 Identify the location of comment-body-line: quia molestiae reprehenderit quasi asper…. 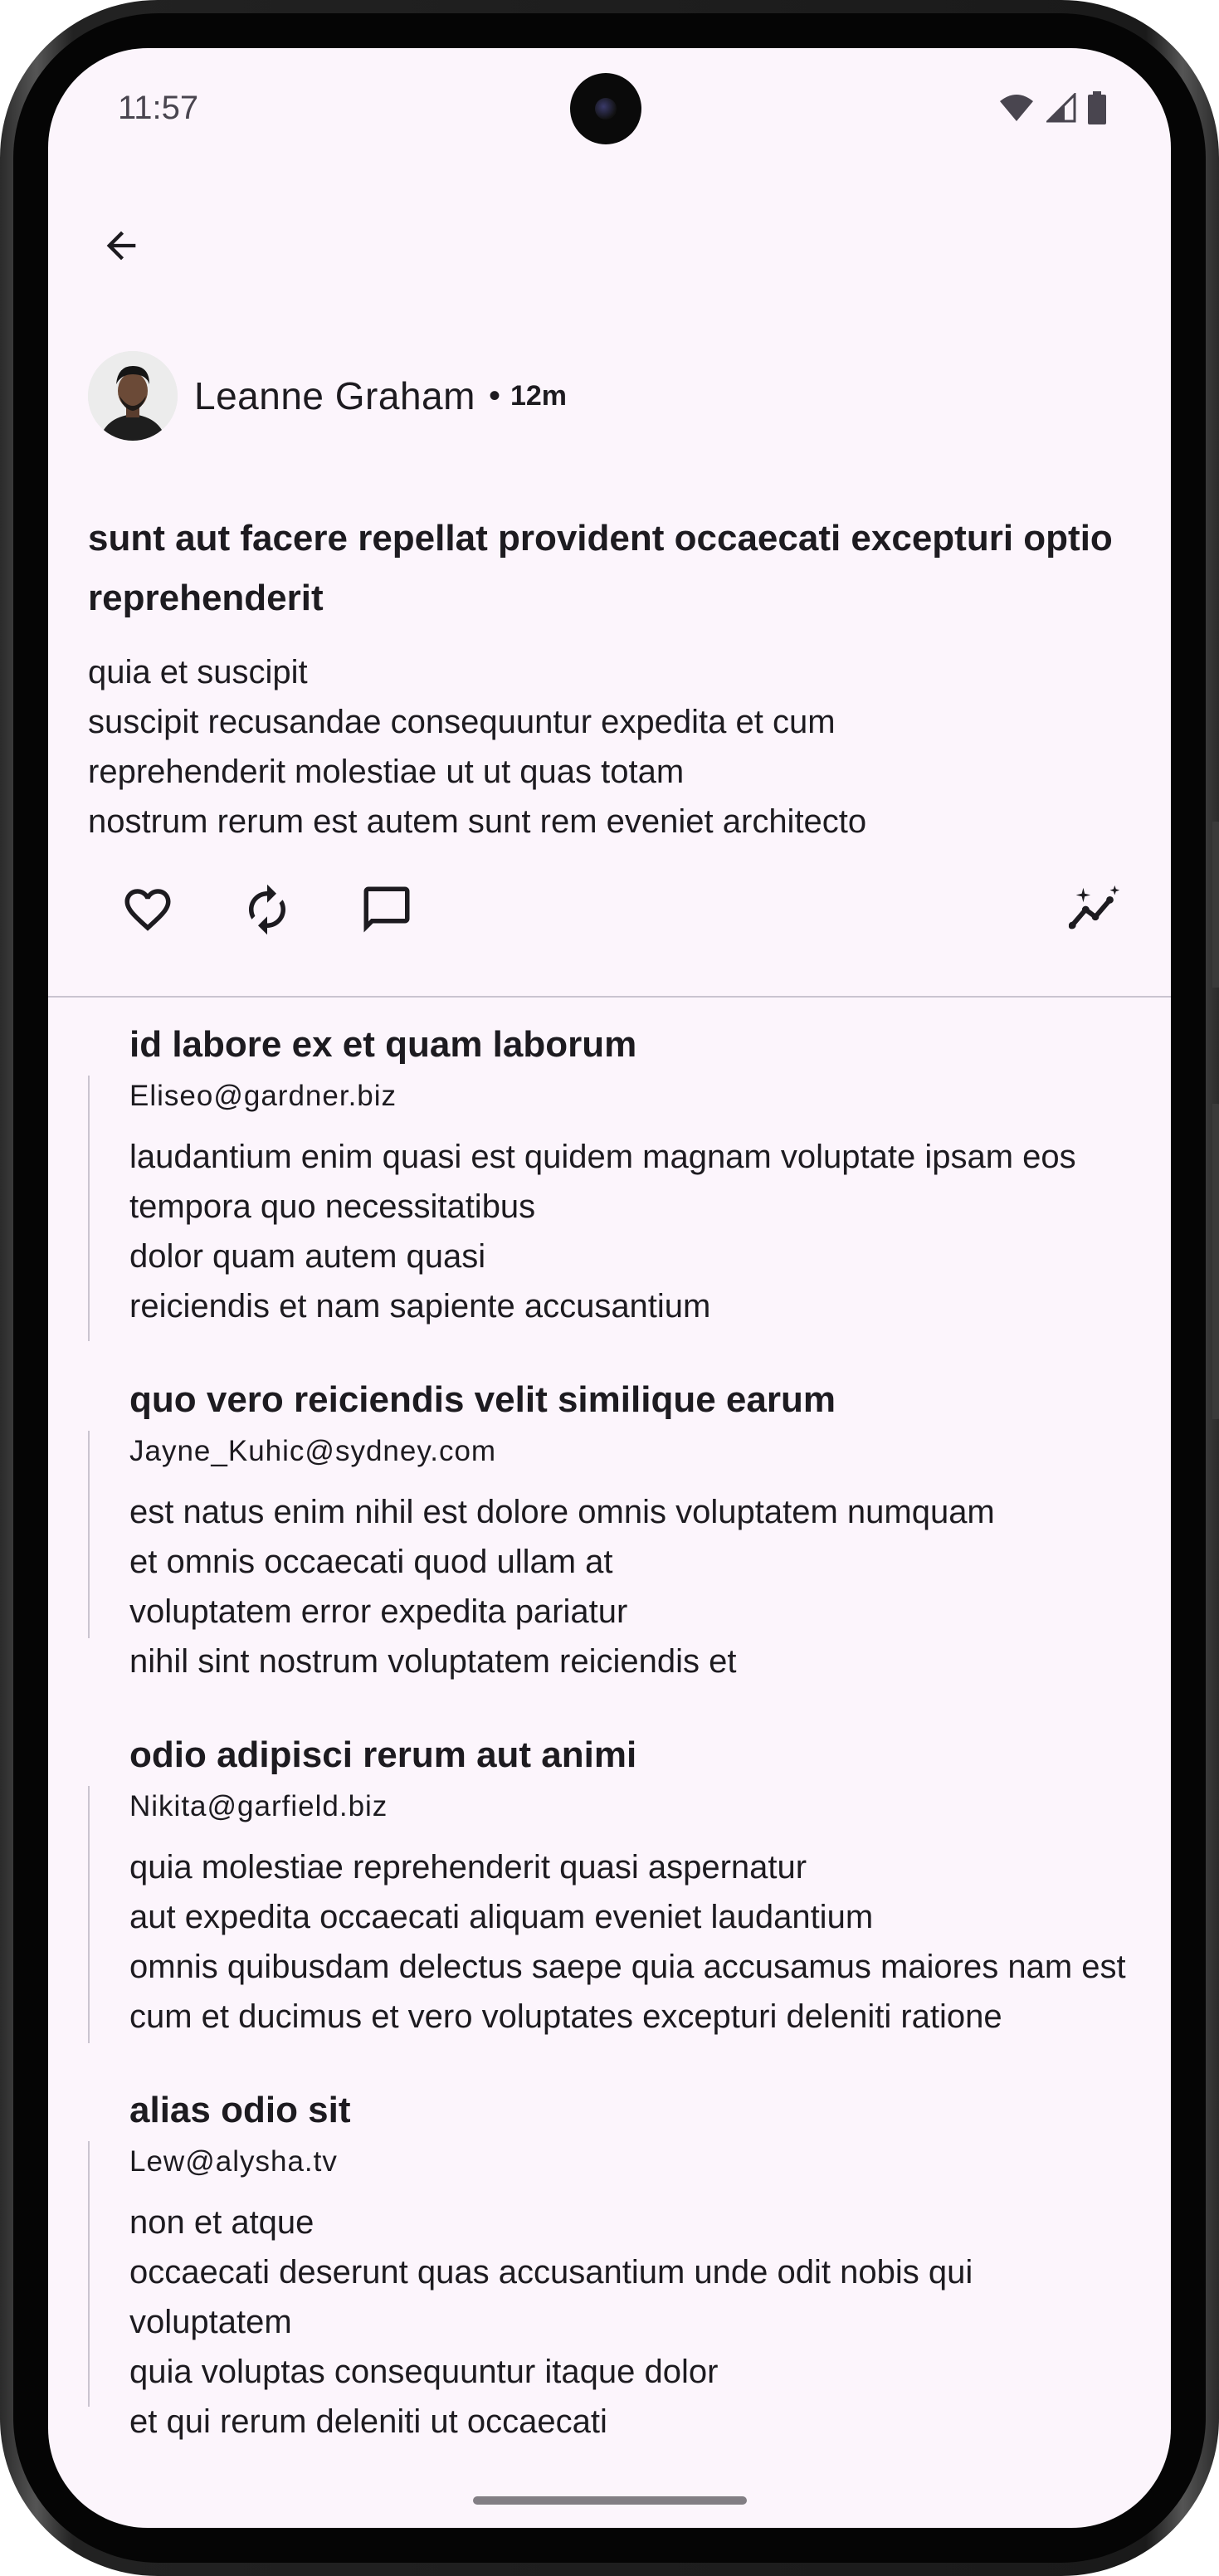
(468, 1868).